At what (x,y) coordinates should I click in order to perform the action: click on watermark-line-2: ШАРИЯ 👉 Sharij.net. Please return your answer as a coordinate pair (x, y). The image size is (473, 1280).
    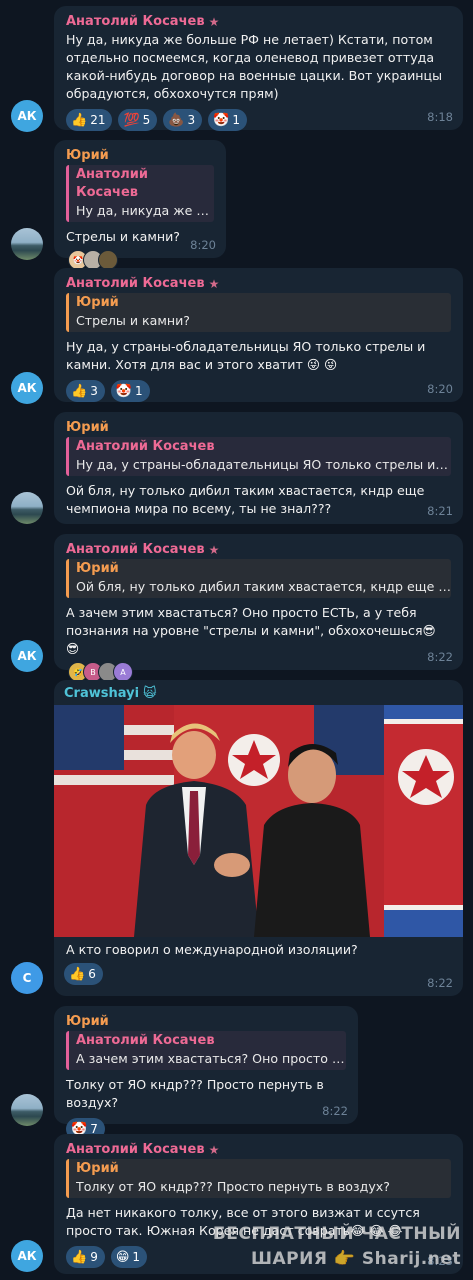
    Looking at the image, I should click on (355, 1259).